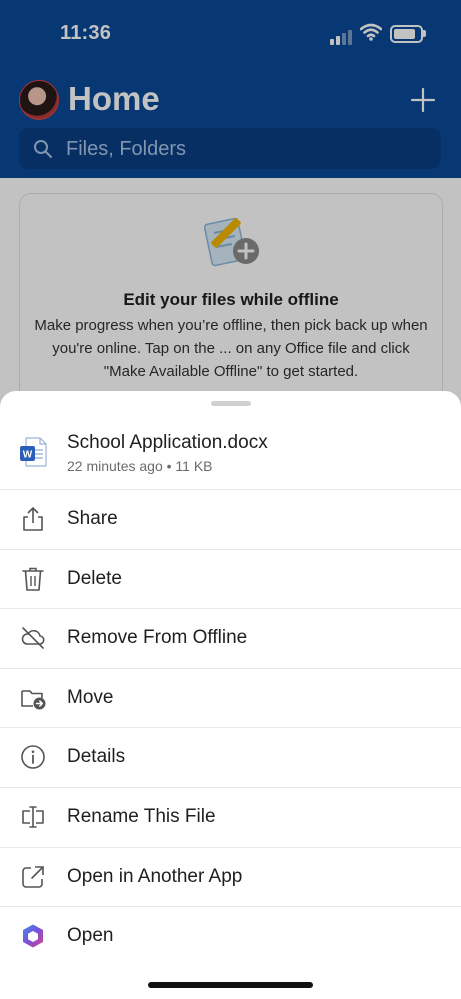 Image resolution: width=461 pixels, height=999 pixels. What do you see at coordinates (230, 936) in the screenshot?
I see `open-button: Open` at bounding box center [230, 936].